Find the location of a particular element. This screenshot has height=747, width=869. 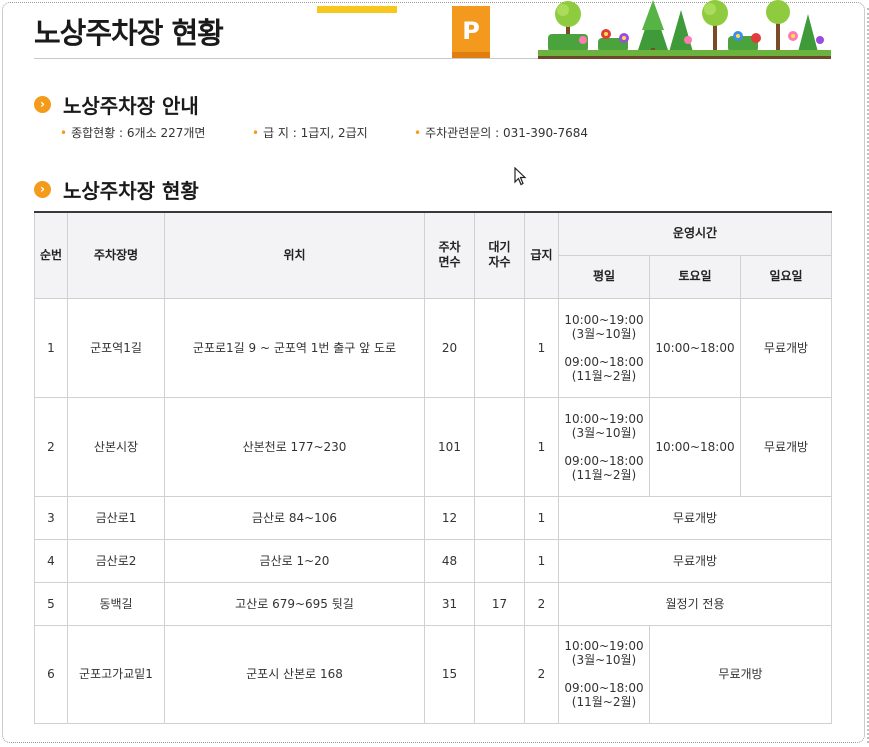

frame-shadow is located at coordinates (866, 375).